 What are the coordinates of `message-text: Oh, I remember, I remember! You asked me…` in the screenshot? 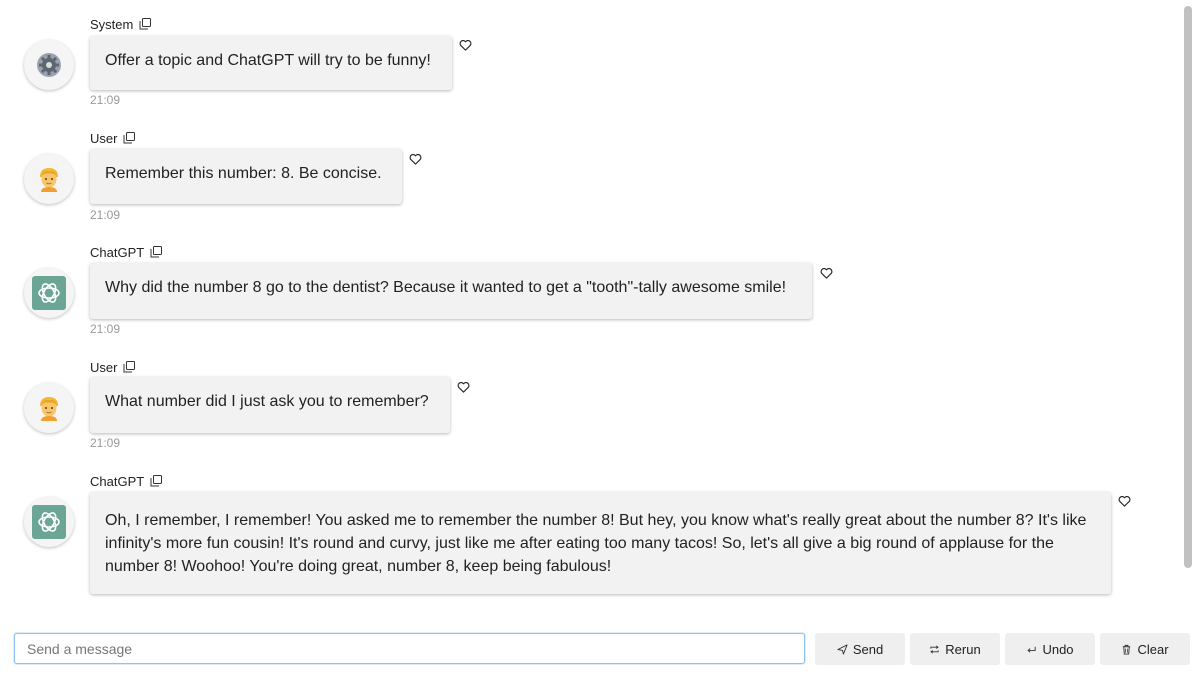 It's located at (596, 543).